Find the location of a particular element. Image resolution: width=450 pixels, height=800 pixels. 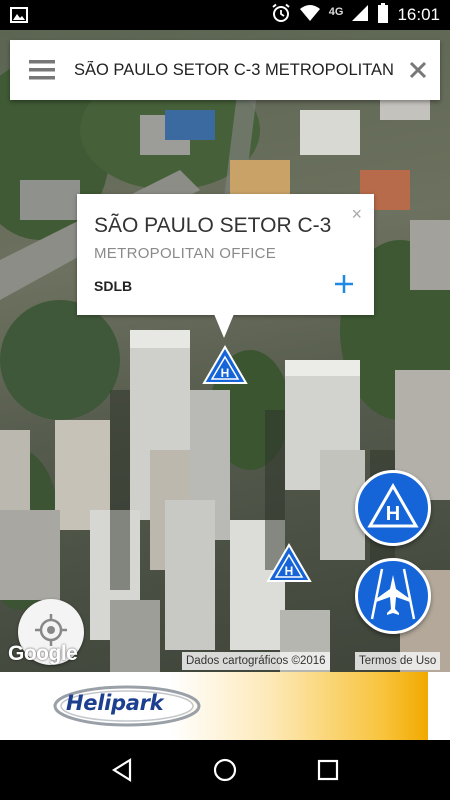

ad-banner: Helipark is located at coordinates (225, 706).